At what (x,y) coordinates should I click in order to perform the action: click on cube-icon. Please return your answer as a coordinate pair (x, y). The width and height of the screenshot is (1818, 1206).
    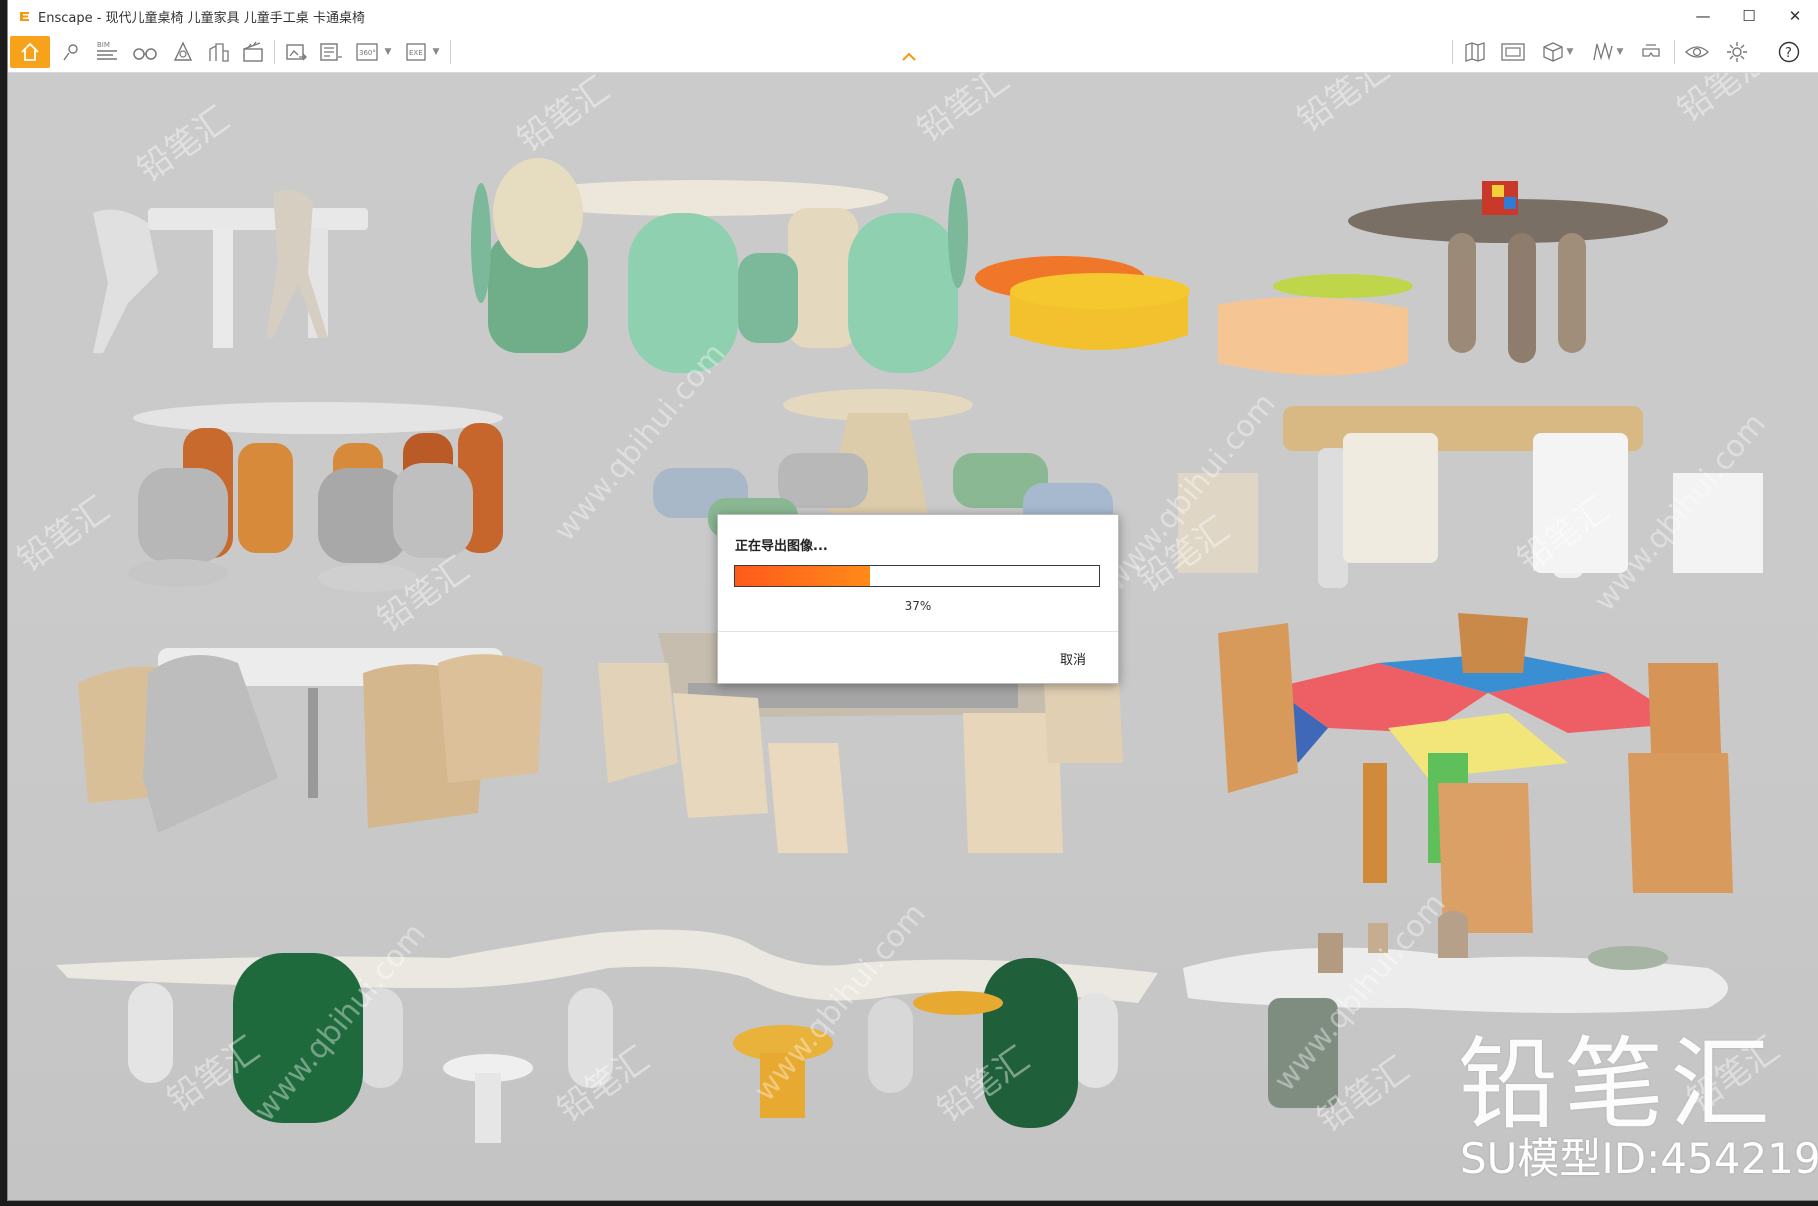
    Looking at the image, I should click on (1552, 52).